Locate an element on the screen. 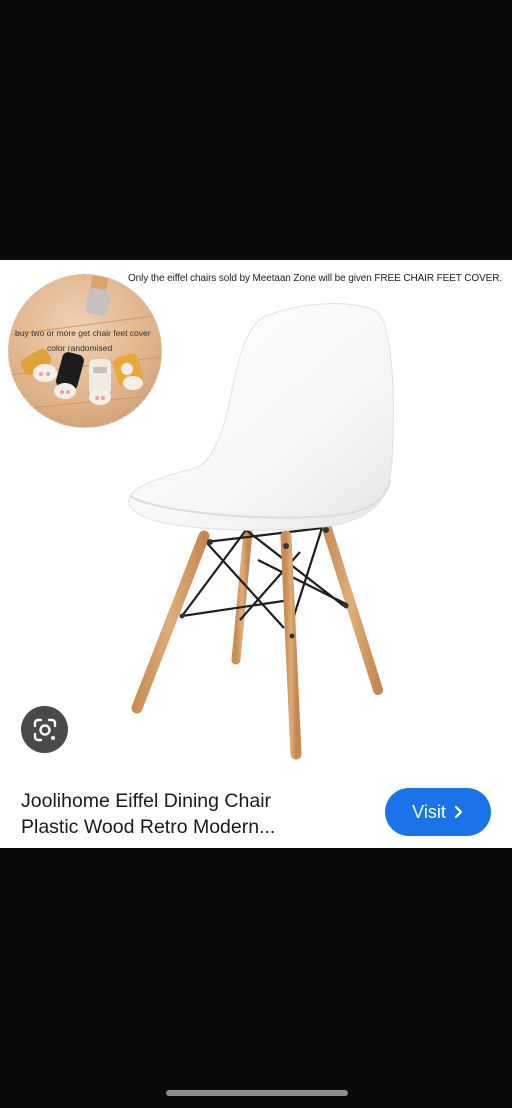 This screenshot has height=1108, width=512. chevron-right-icon is located at coordinates (458, 812).